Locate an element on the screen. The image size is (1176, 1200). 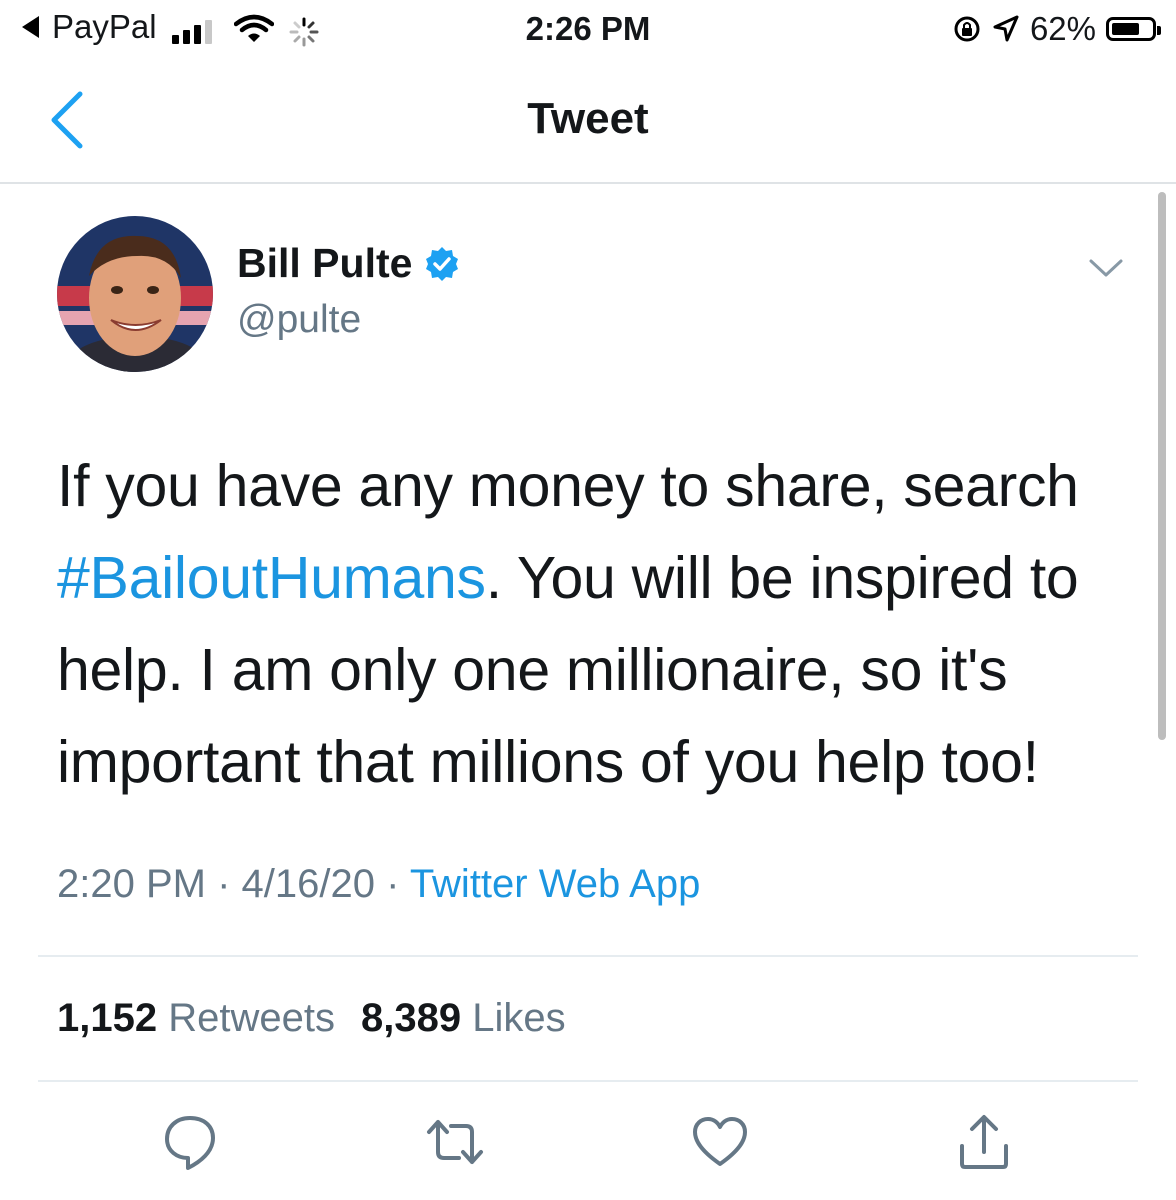
retweet-icon is located at coordinates (455, 1142).